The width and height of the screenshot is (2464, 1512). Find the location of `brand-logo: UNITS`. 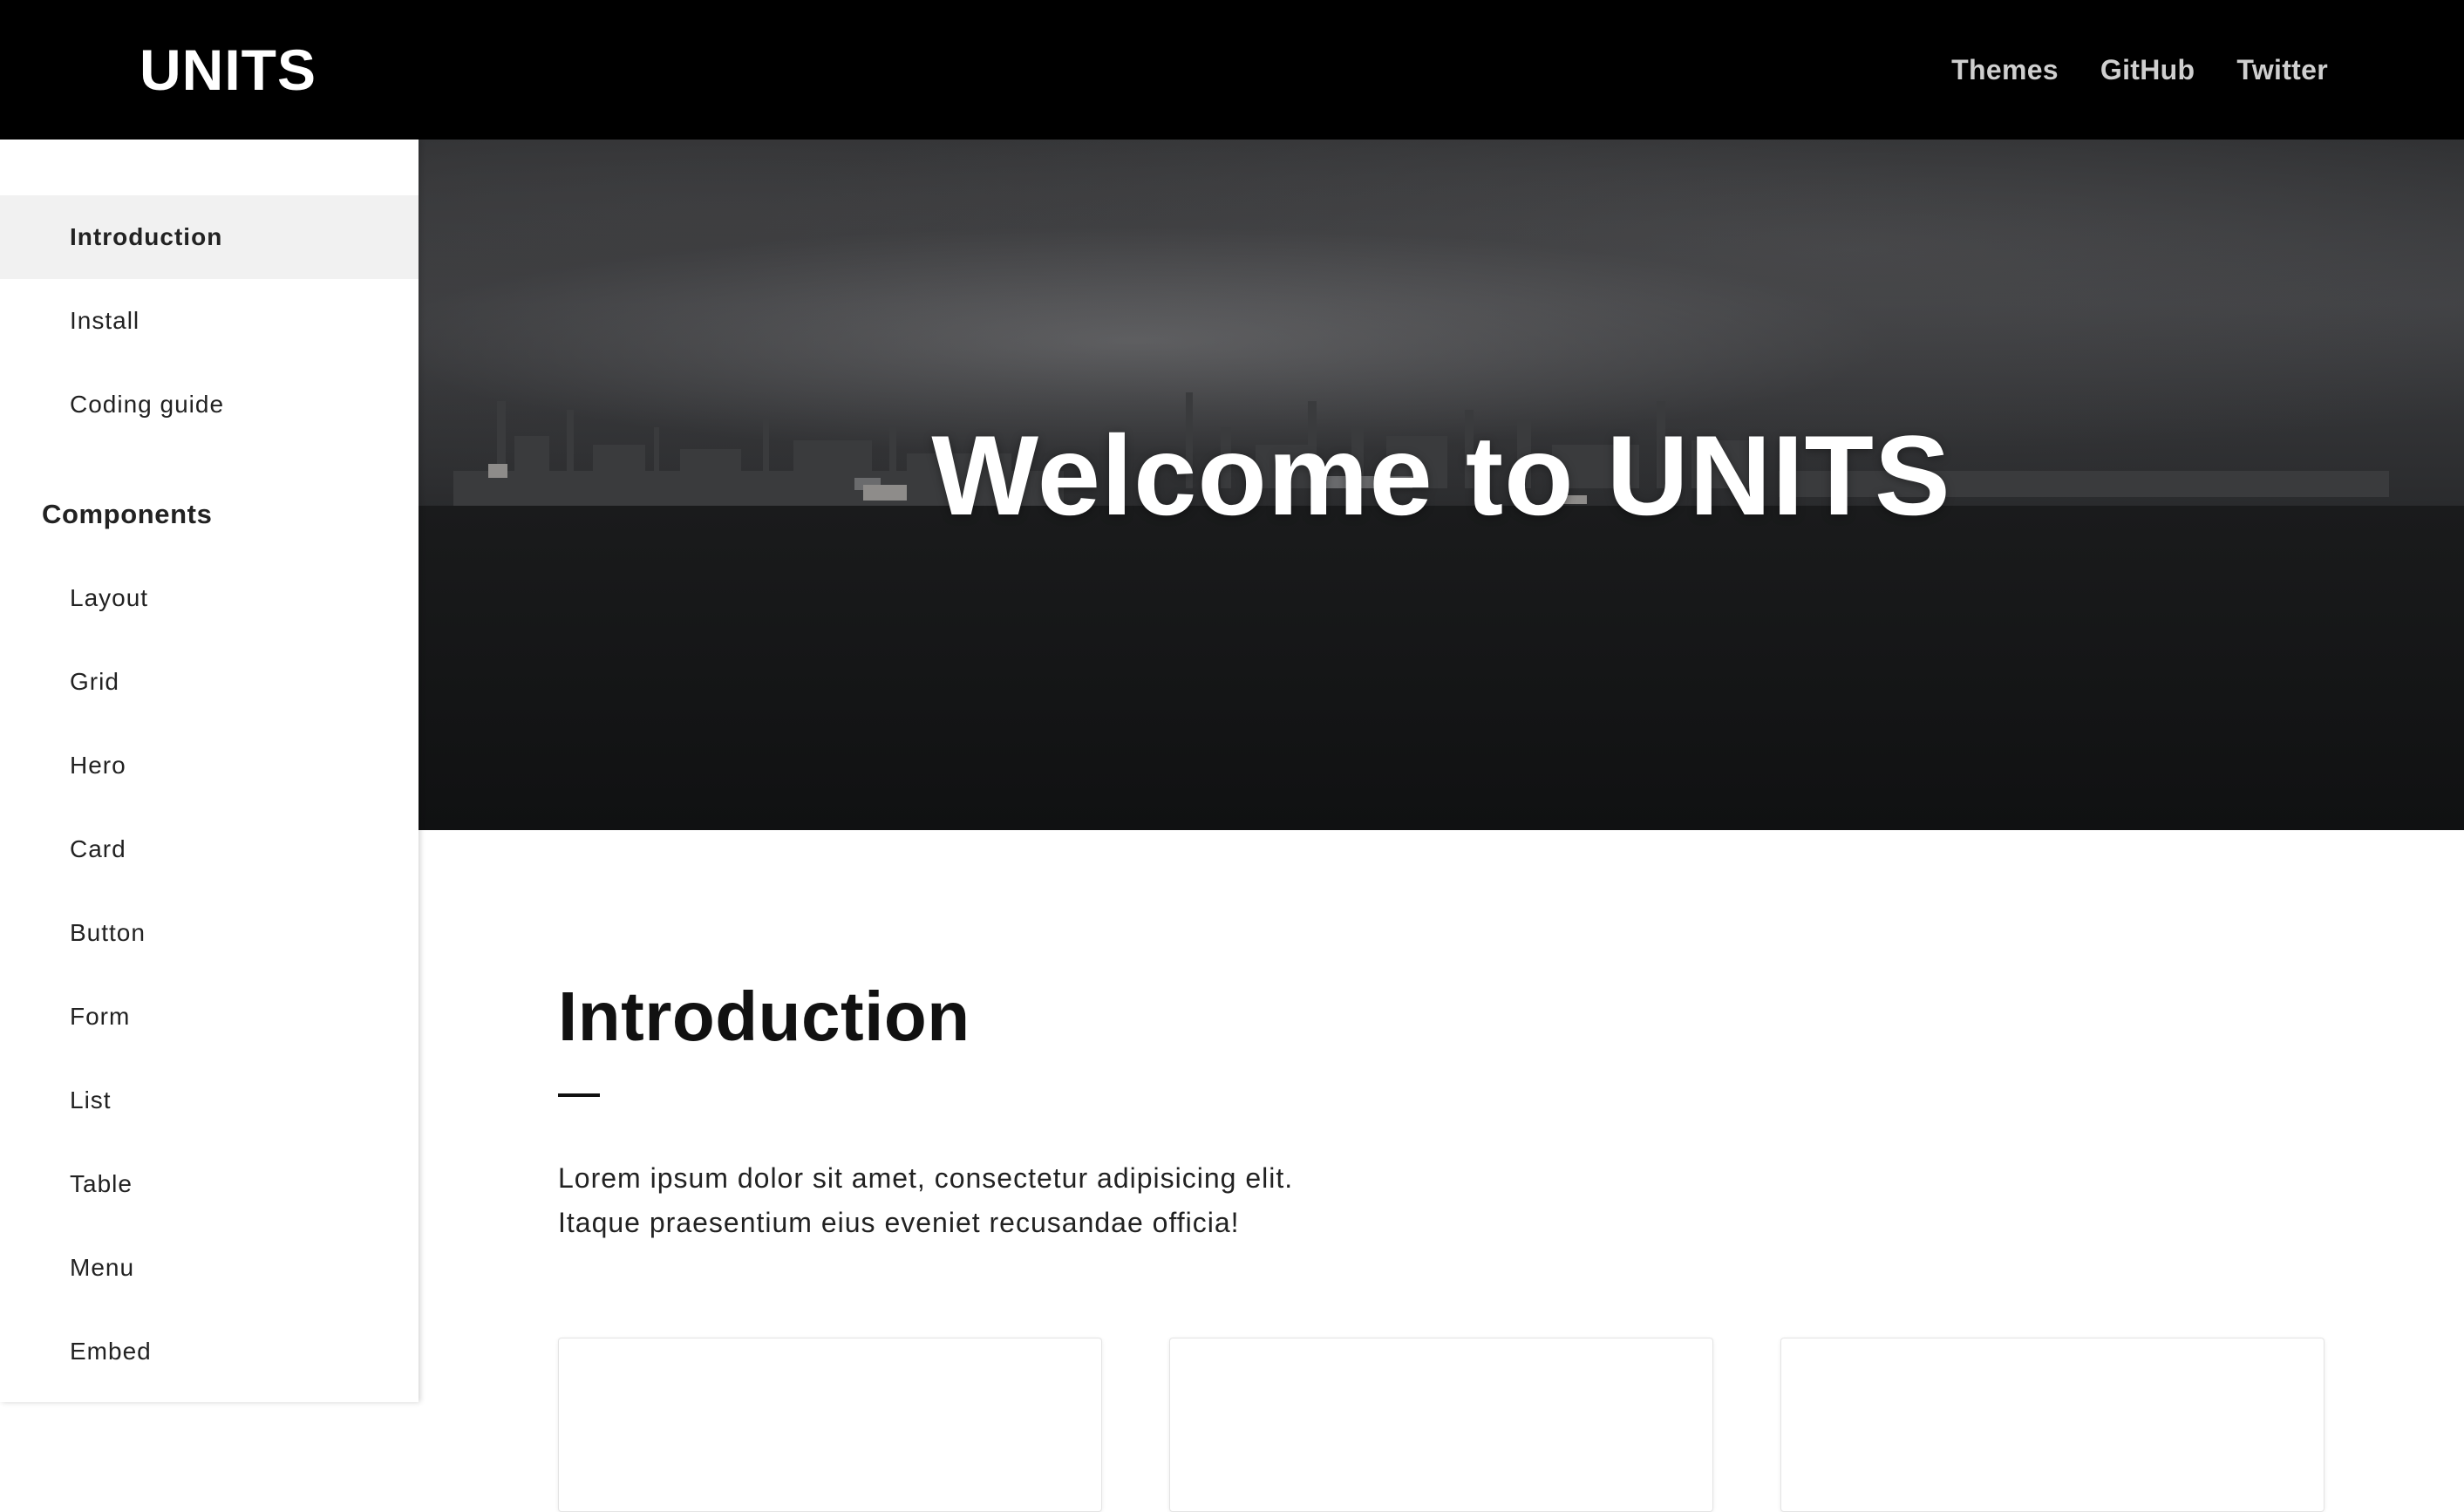

brand-logo: UNITS is located at coordinates (229, 70).